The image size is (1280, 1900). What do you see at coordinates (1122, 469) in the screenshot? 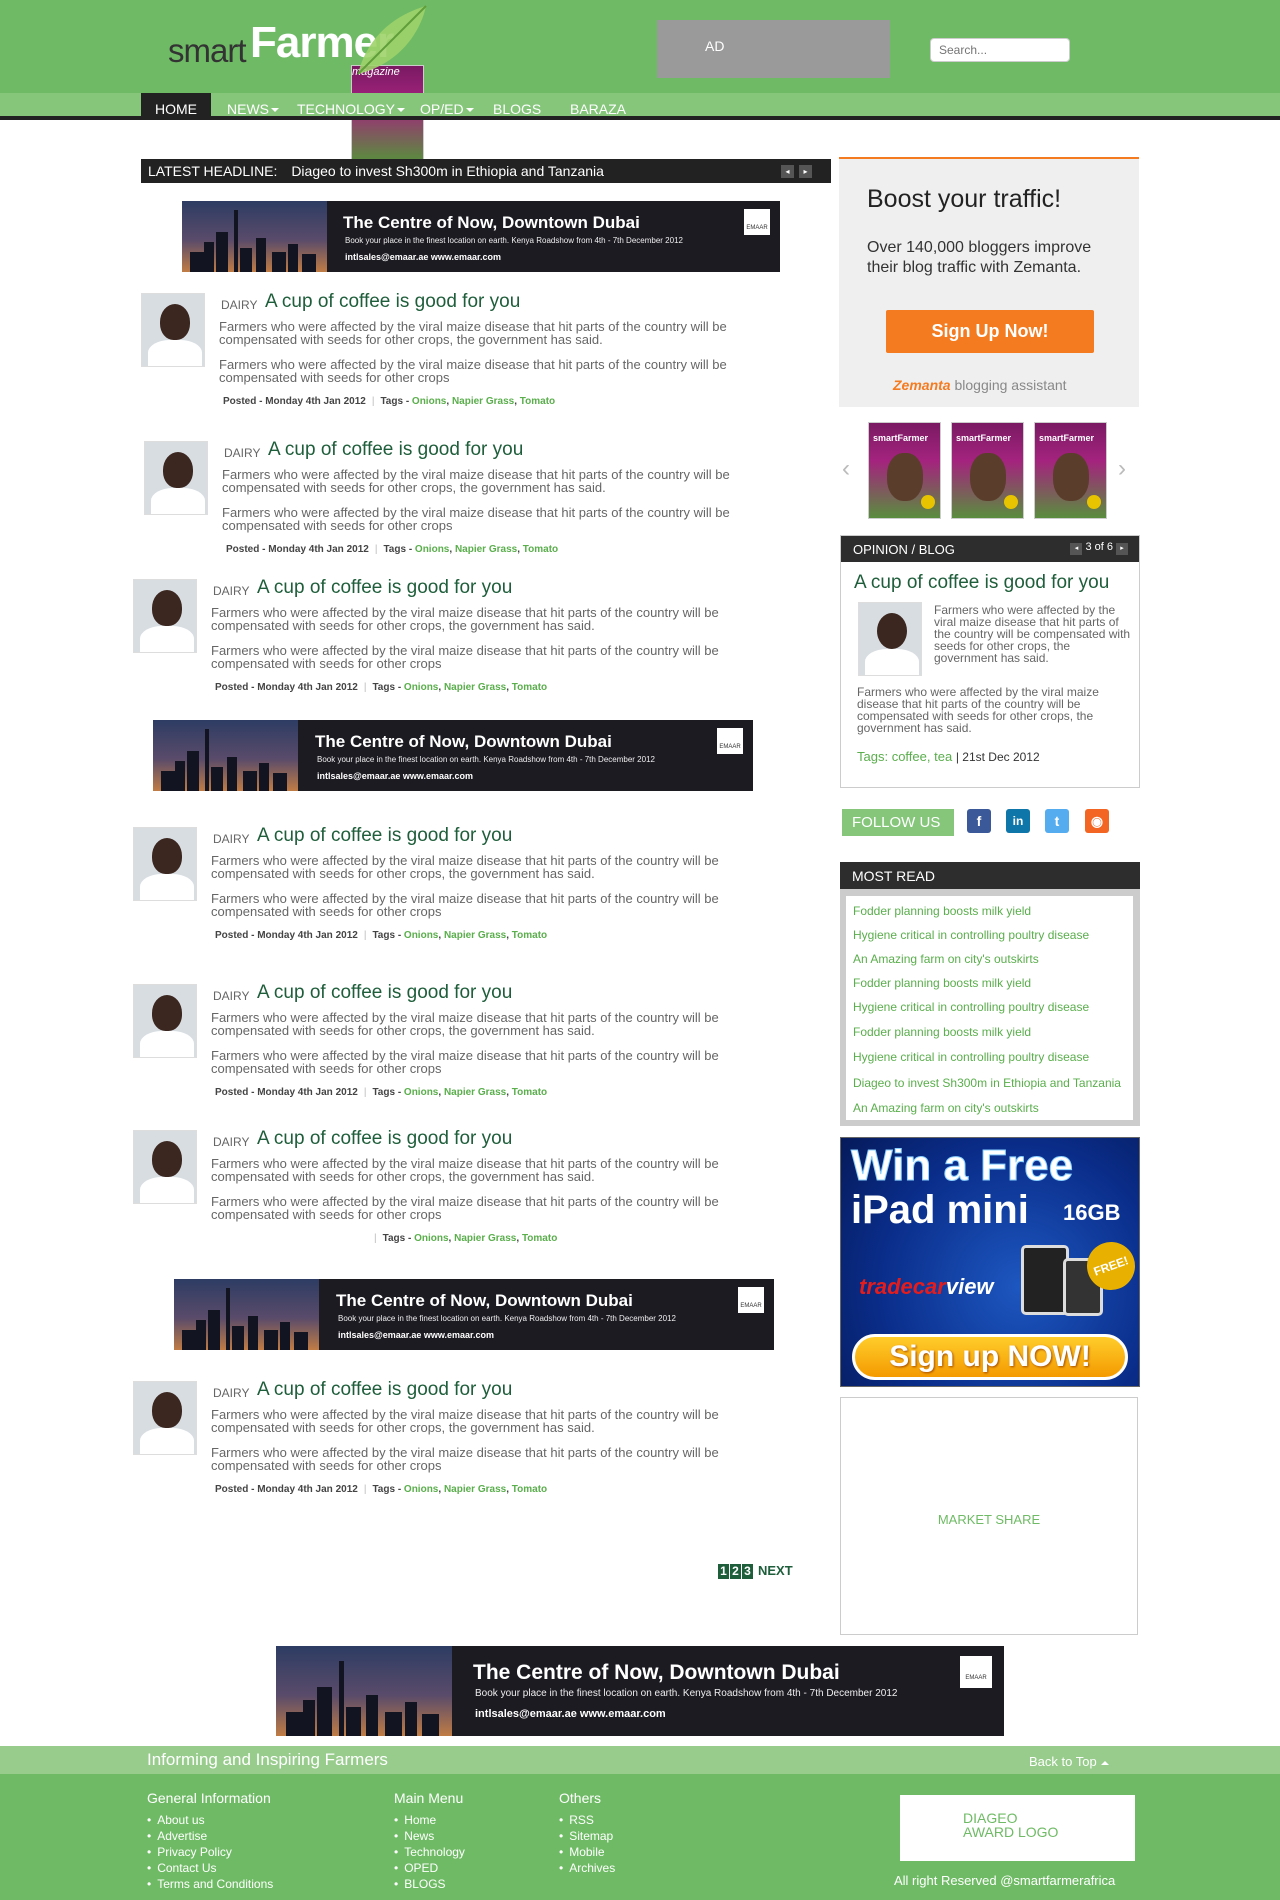
I see `carousel-next-icon: ›` at bounding box center [1122, 469].